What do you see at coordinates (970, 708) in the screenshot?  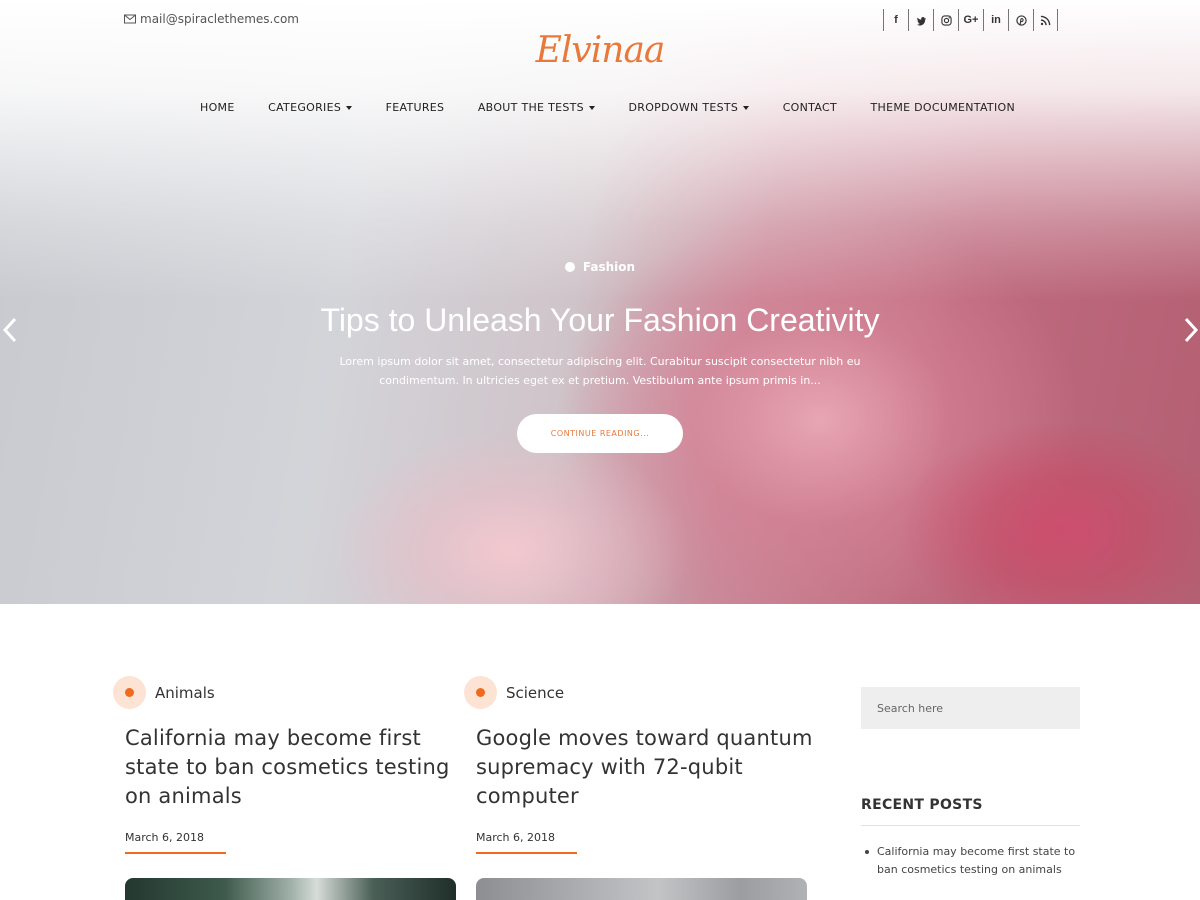 I see `search-input` at bounding box center [970, 708].